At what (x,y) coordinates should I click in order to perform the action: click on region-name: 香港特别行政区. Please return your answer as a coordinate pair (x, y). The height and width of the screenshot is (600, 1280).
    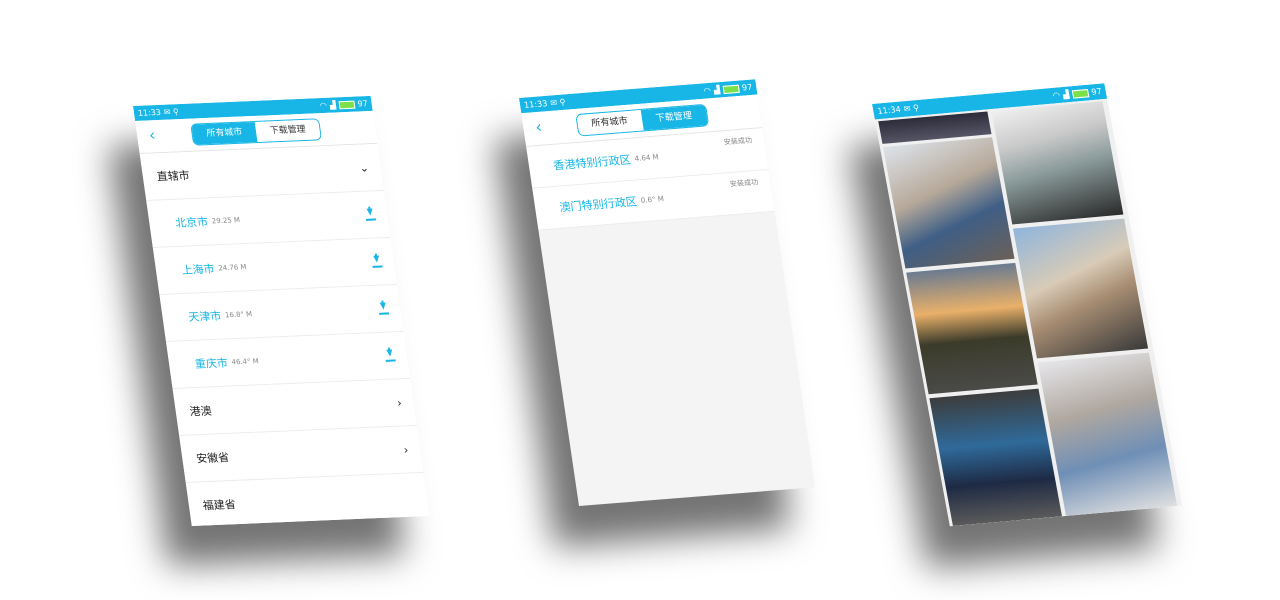
    Looking at the image, I should click on (592, 163).